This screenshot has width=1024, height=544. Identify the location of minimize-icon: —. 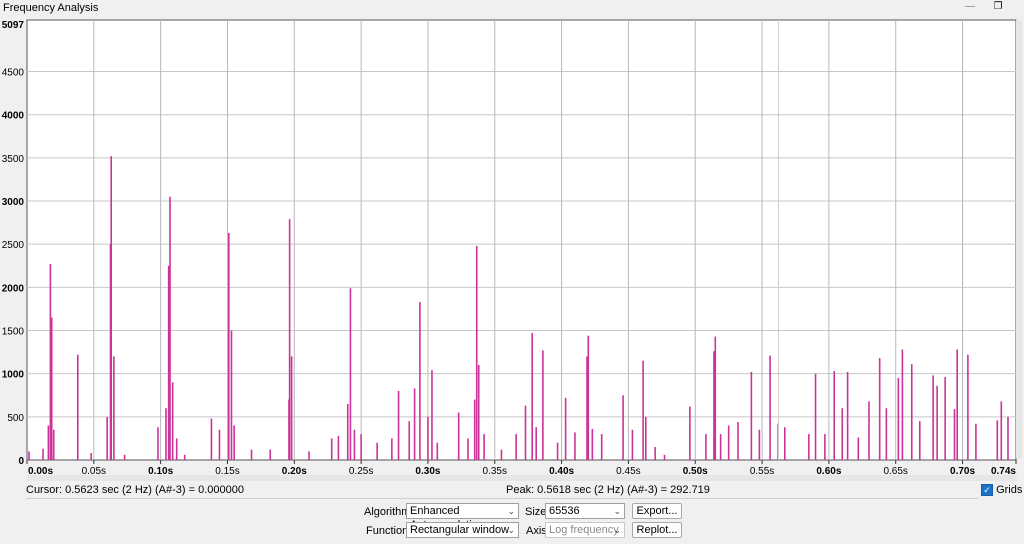
(970, 8).